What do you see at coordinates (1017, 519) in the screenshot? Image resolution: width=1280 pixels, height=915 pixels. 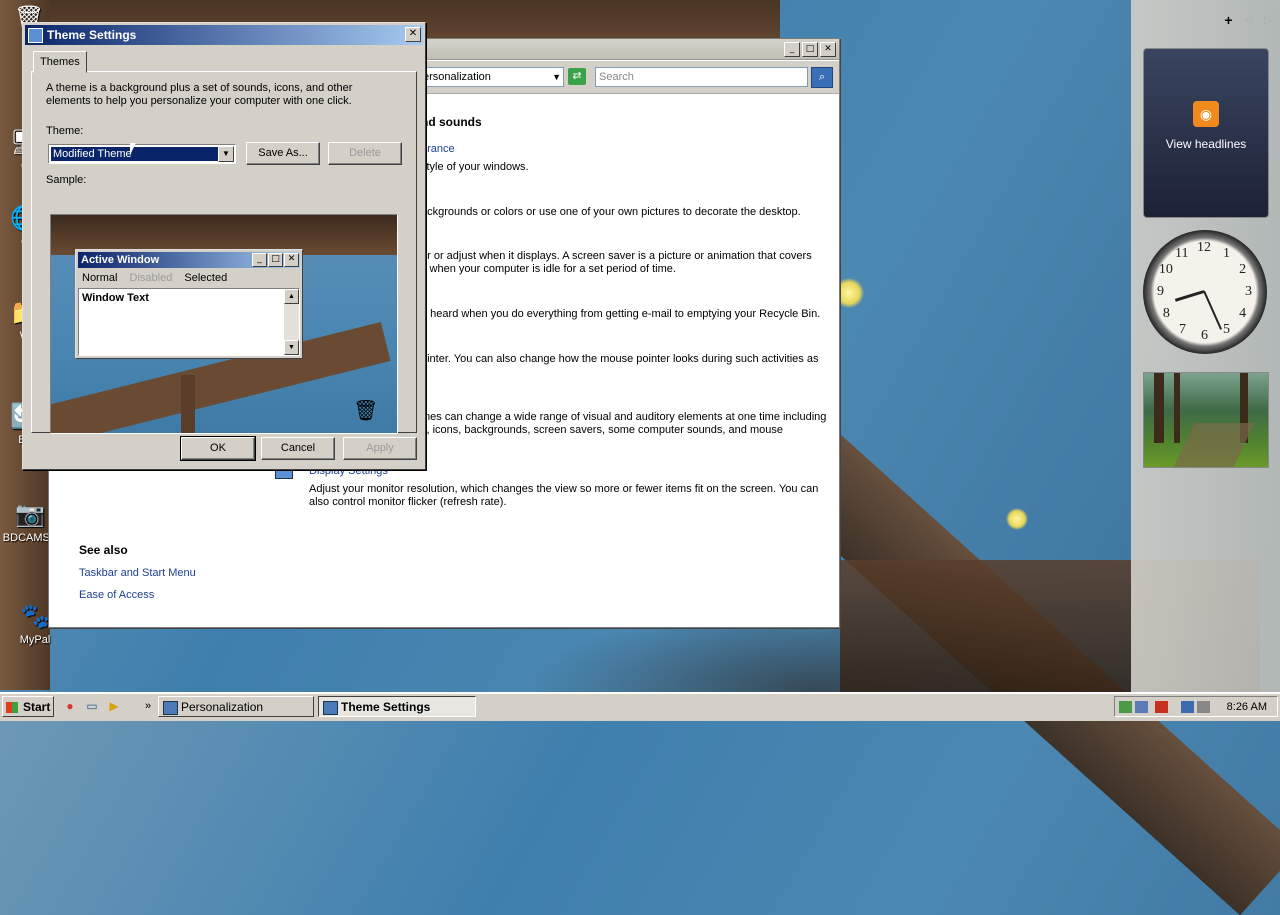 I see `wallpaper-light` at bounding box center [1017, 519].